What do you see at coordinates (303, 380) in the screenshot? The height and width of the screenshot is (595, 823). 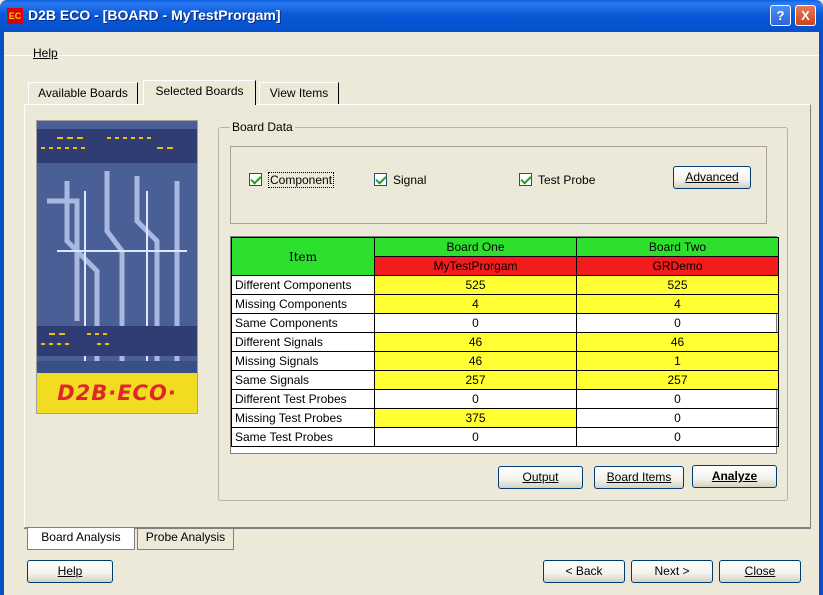 I see `row-item-label: Same Signals` at bounding box center [303, 380].